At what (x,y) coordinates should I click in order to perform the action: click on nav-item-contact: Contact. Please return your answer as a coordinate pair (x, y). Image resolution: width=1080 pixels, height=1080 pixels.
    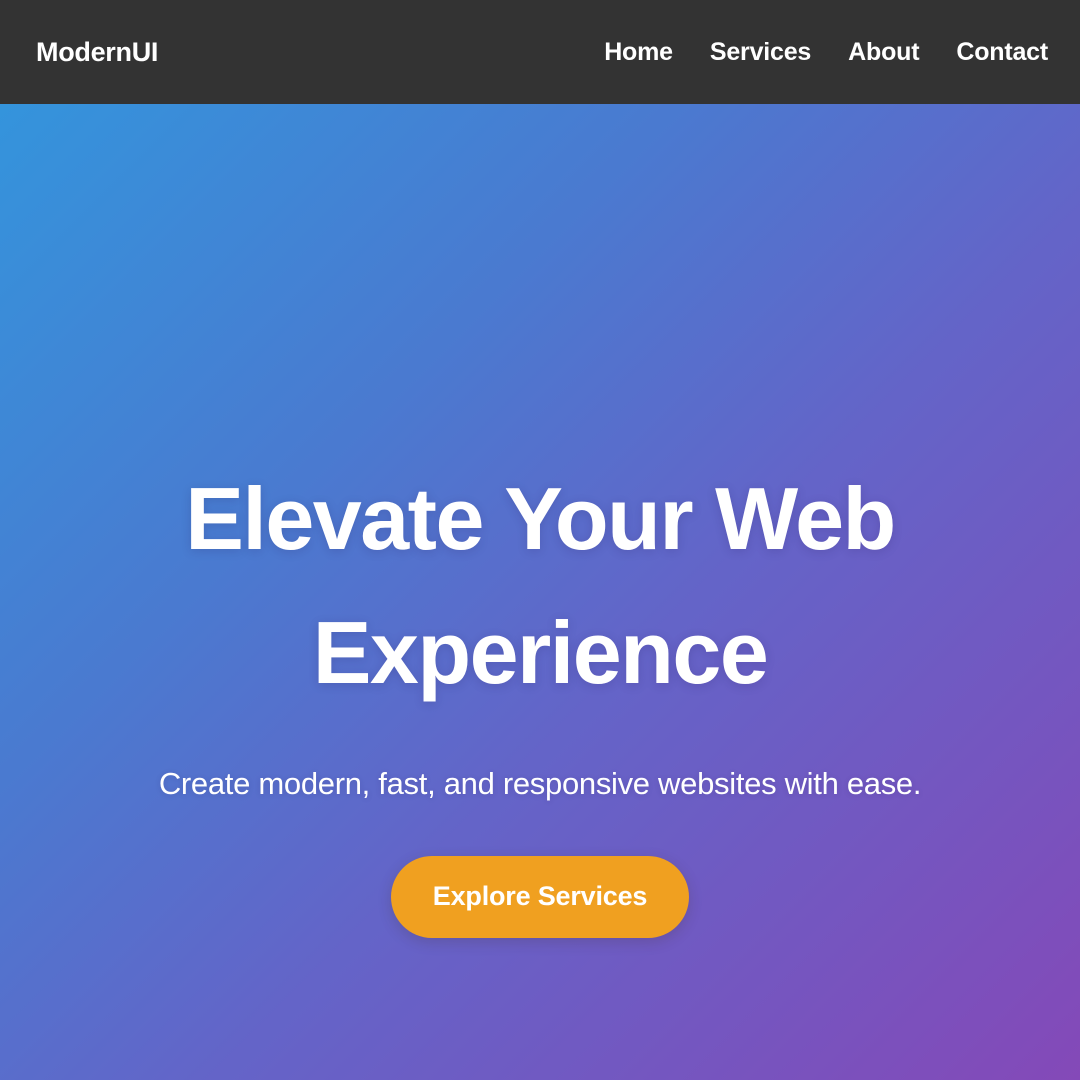
    Looking at the image, I should click on (1002, 52).